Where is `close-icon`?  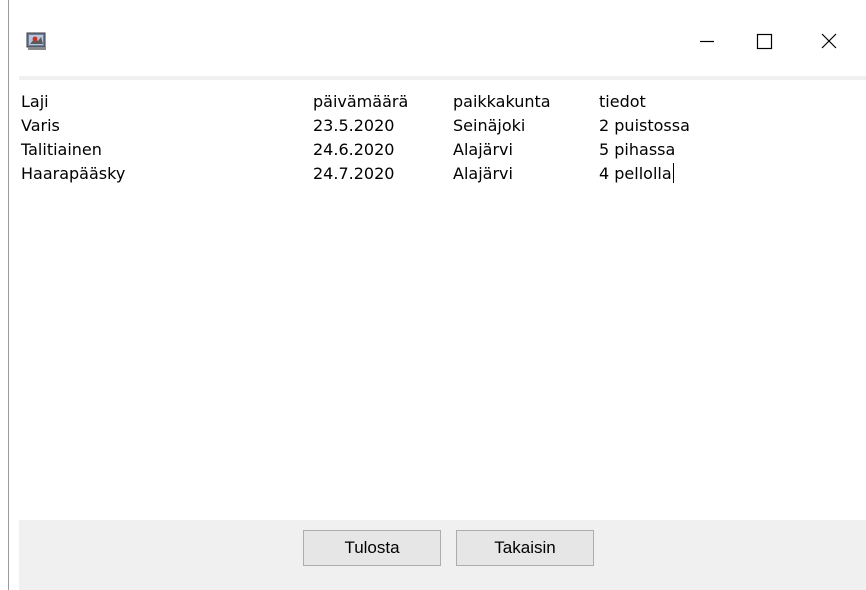 close-icon is located at coordinates (829, 43).